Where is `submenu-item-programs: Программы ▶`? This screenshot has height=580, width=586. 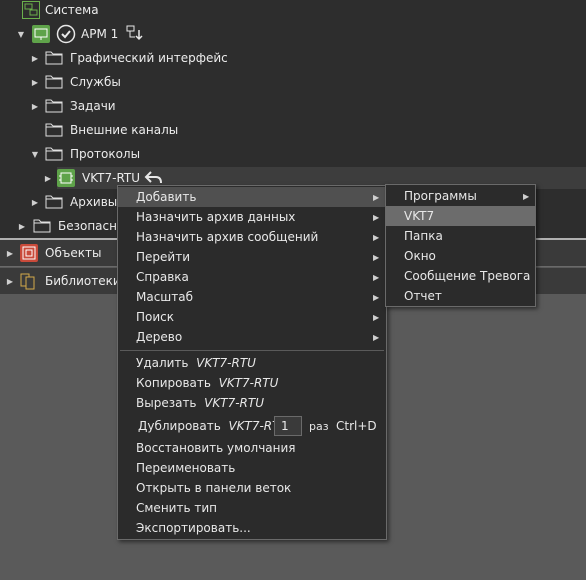
submenu-item-programs: Программы ▶ is located at coordinates (460, 196).